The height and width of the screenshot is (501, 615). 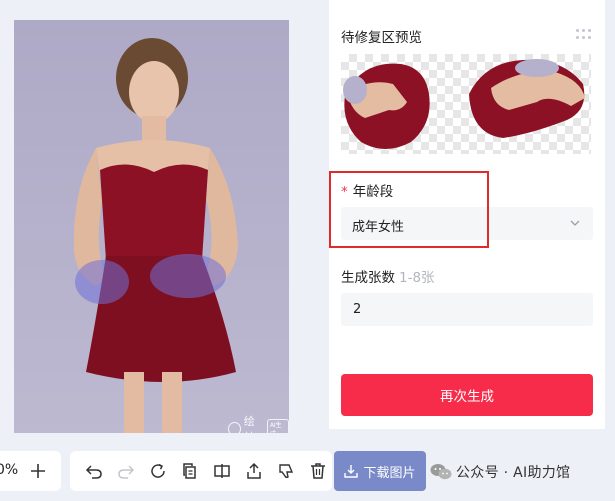 What do you see at coordinates (467, 309) in the screenshot?
I see `image-count-input: 2` at bounding box center [467, 309].